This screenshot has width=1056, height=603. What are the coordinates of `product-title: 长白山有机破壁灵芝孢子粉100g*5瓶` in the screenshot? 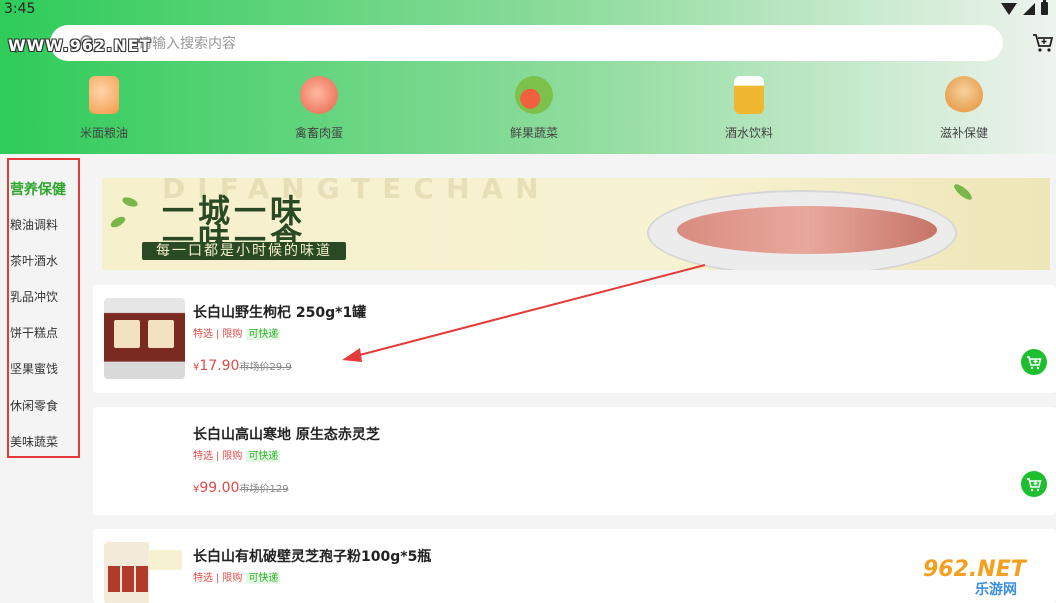 It's located at (312, 557).